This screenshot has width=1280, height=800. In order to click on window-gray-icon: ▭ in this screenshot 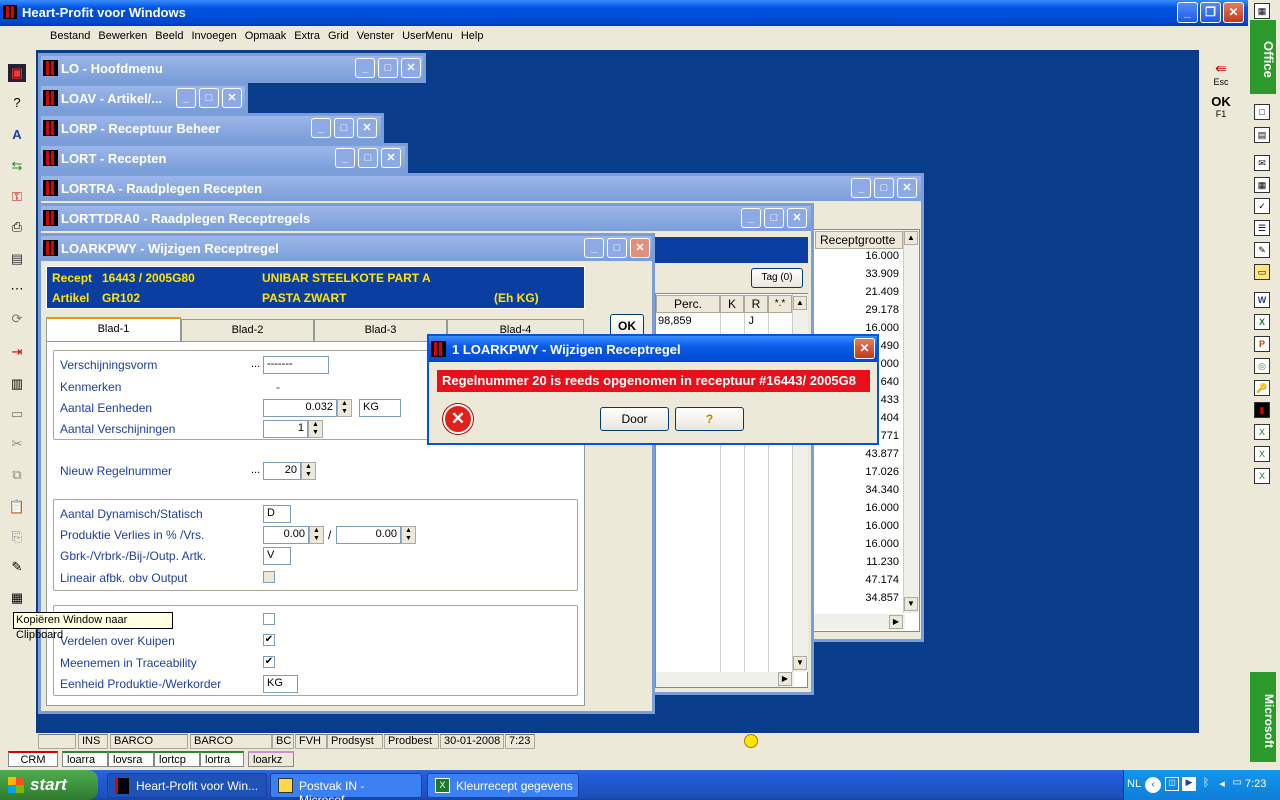, I will do `click(17, 414)`.